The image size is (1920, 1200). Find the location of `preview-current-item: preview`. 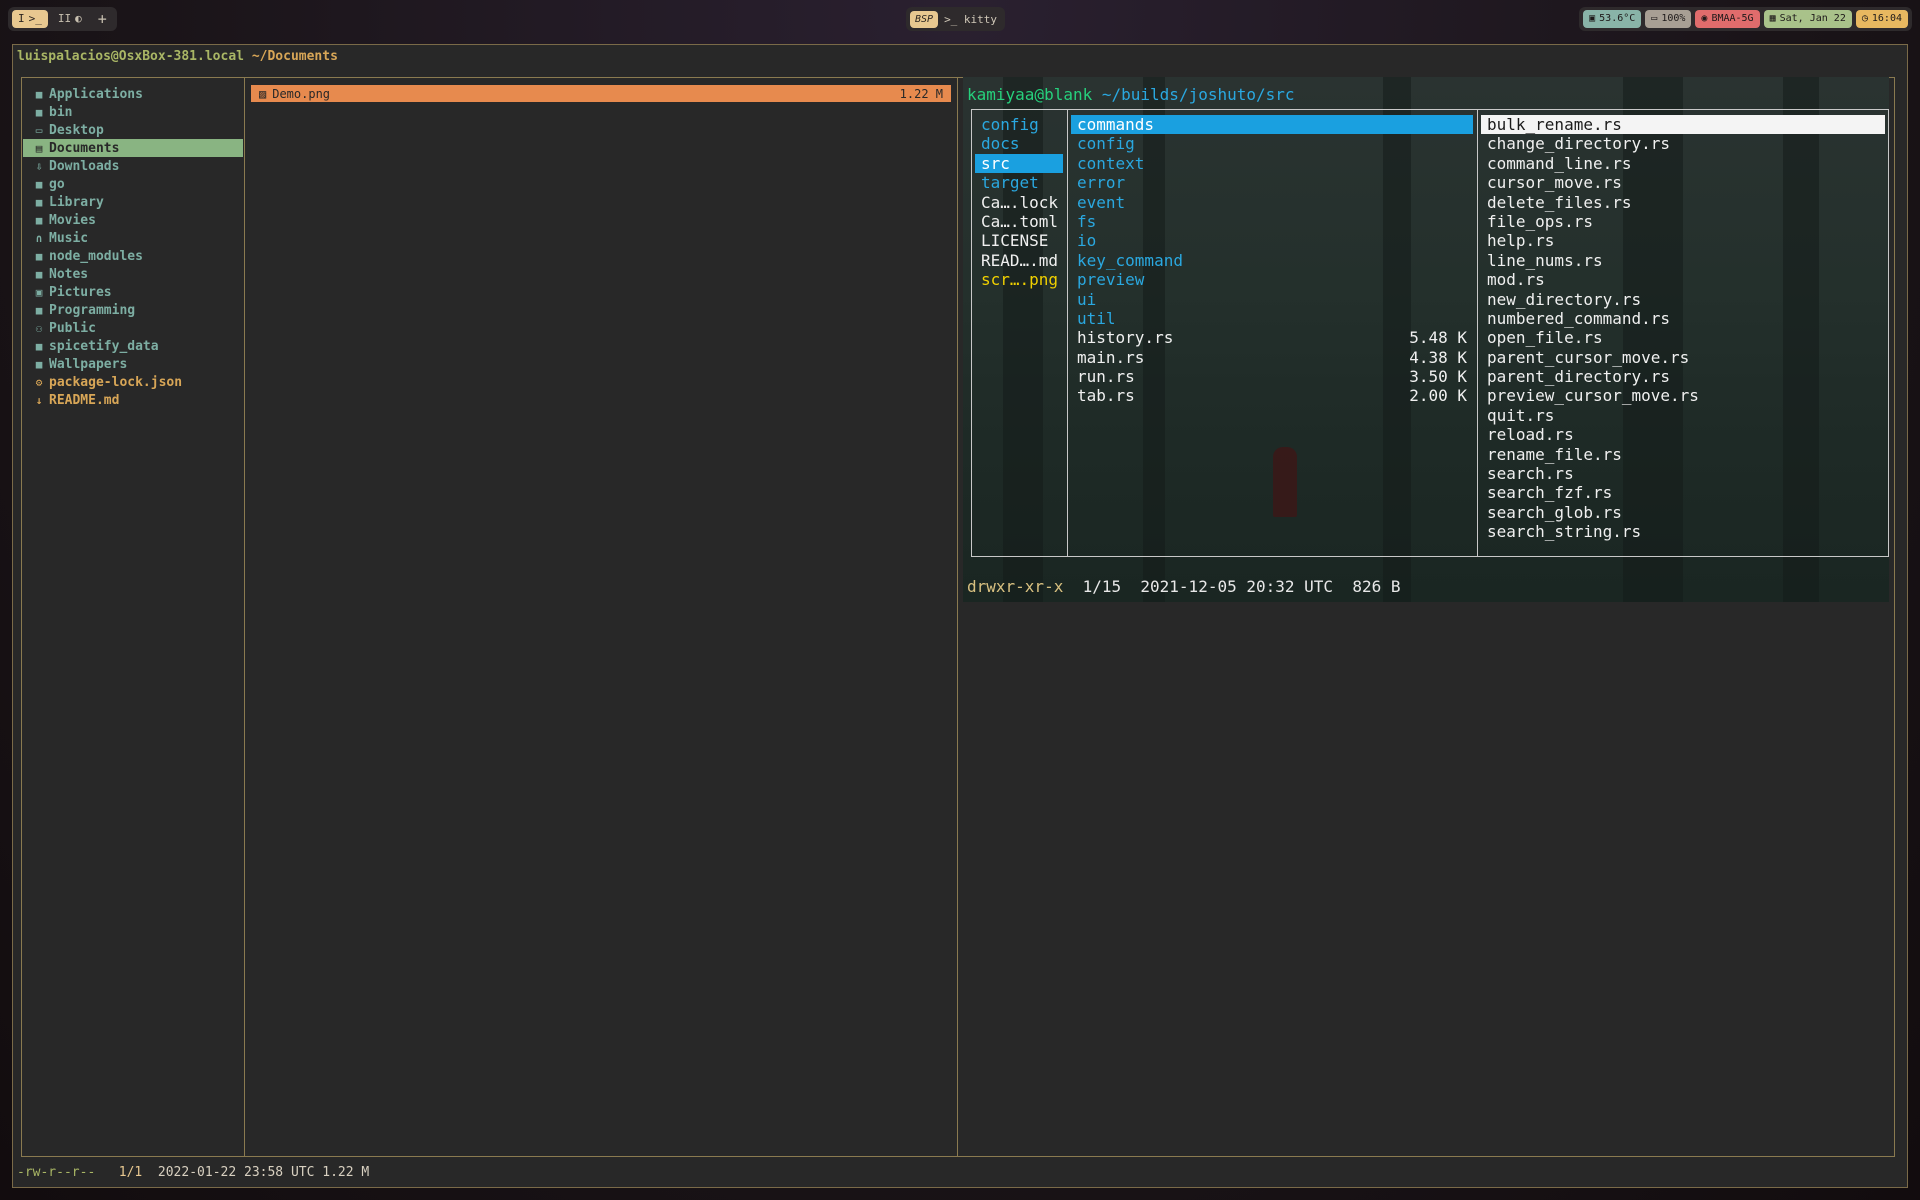

preview-current-item: preview is located at coordinates (1272, 279).